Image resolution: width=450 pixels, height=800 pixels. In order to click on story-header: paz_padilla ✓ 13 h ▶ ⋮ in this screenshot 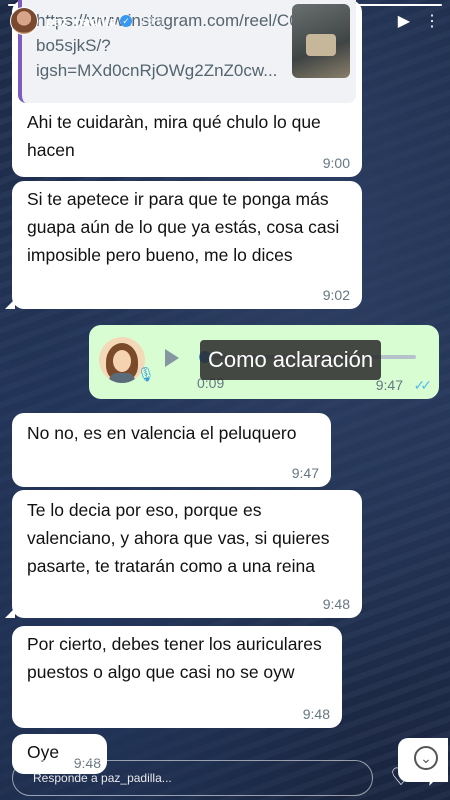, I will do `click(225, 21)`.